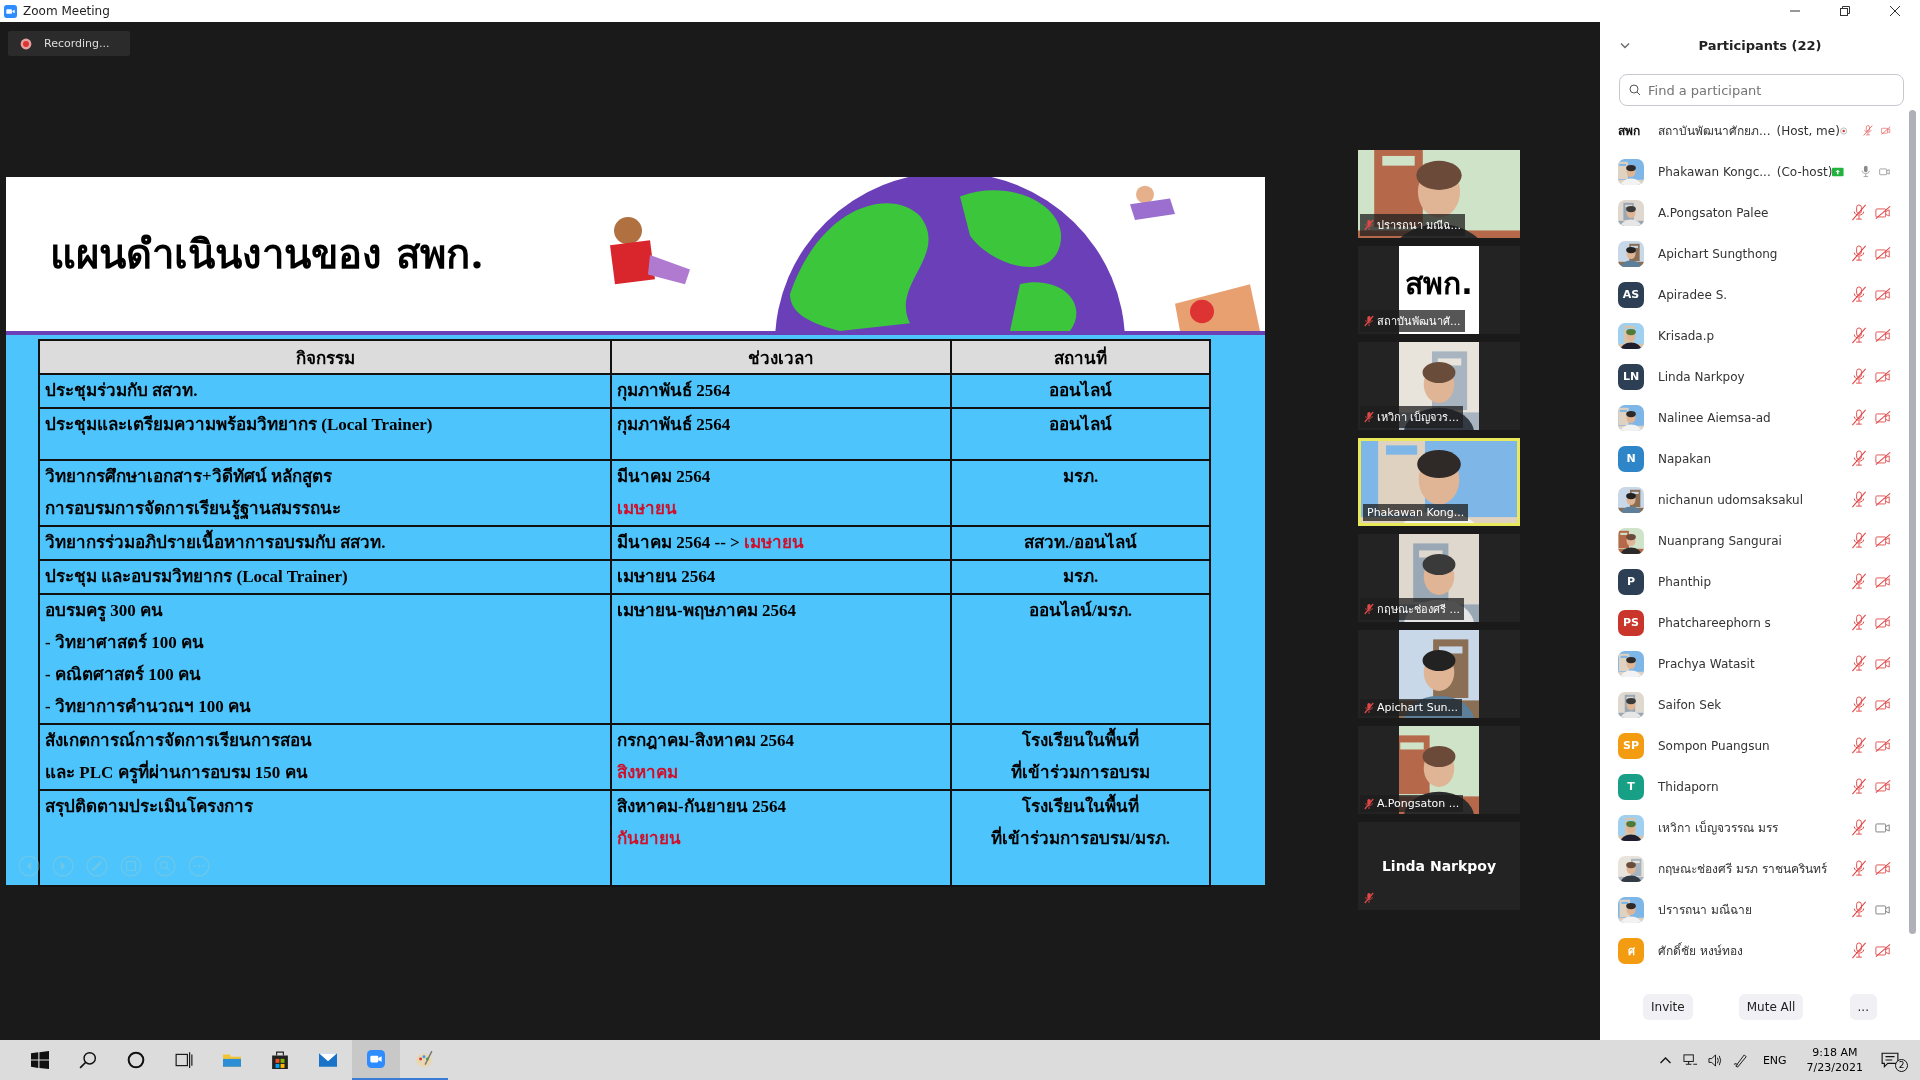  I want to click on participant-row: A.Pongsaton Palee, so click(1754, 212).